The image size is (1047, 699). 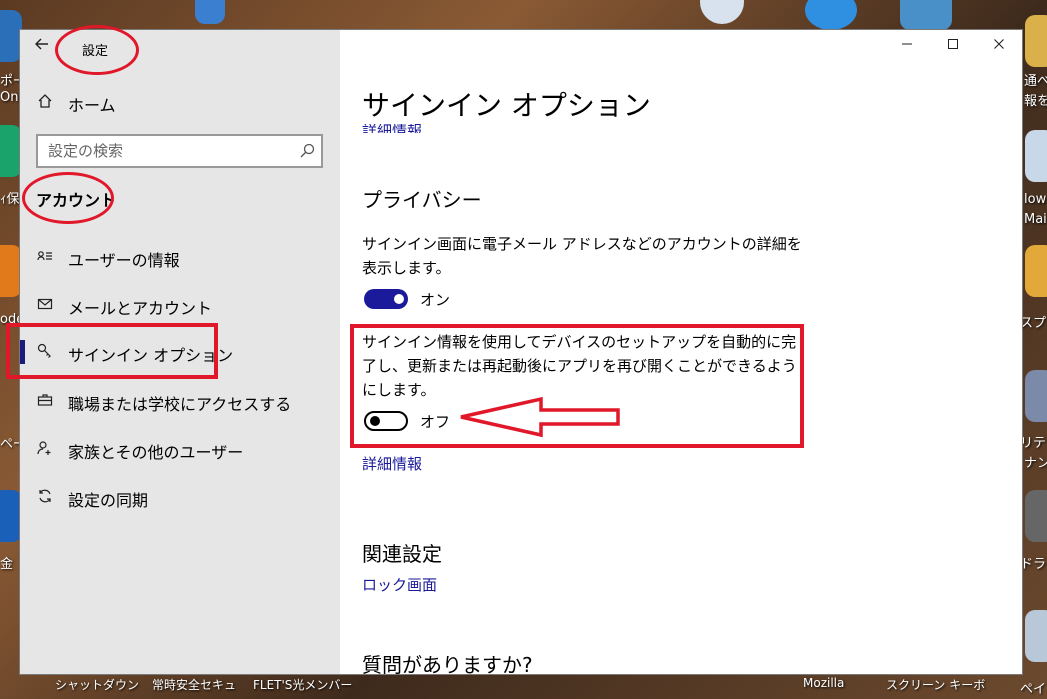 What do you see at coordinates (1035, 81) in the screenshot?
I see `desktop-label: 通べ` at bounding box center [1035, 81].